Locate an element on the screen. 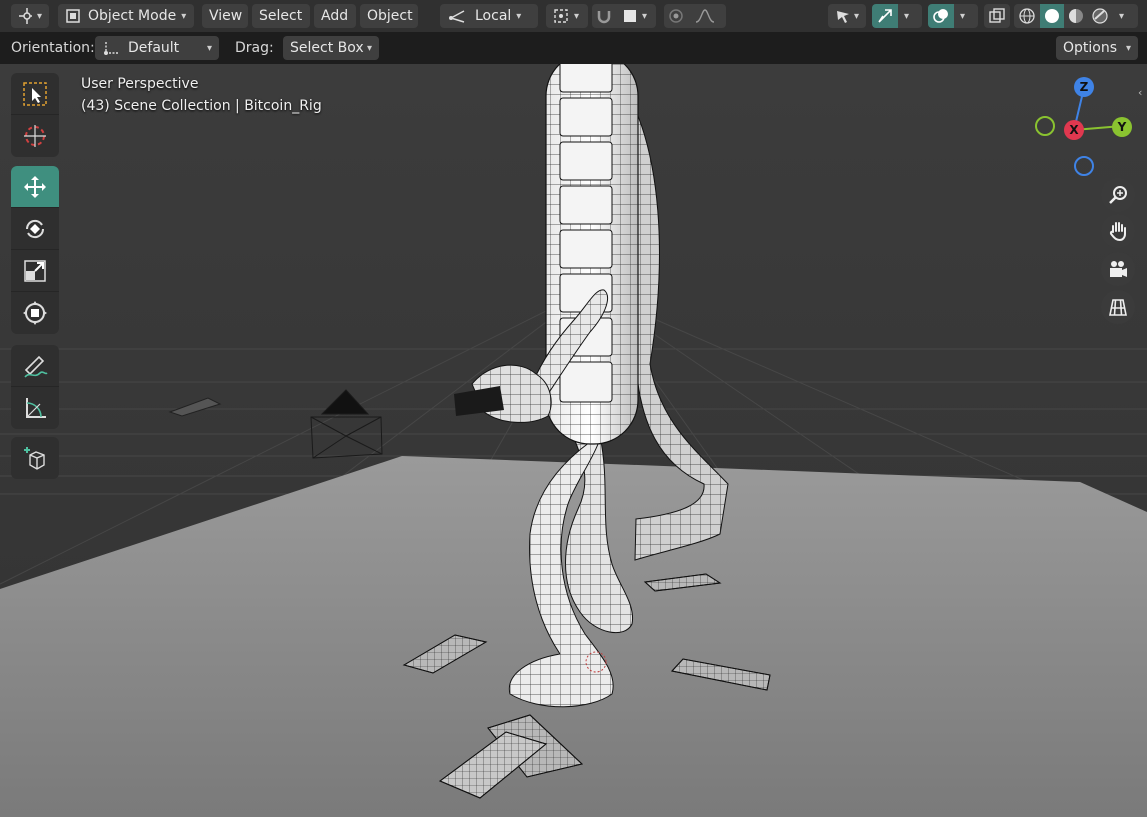 Image resolution: width=1147 pixels, height=817 pixels. overlays-toggle is located at coordinates (941, 16).